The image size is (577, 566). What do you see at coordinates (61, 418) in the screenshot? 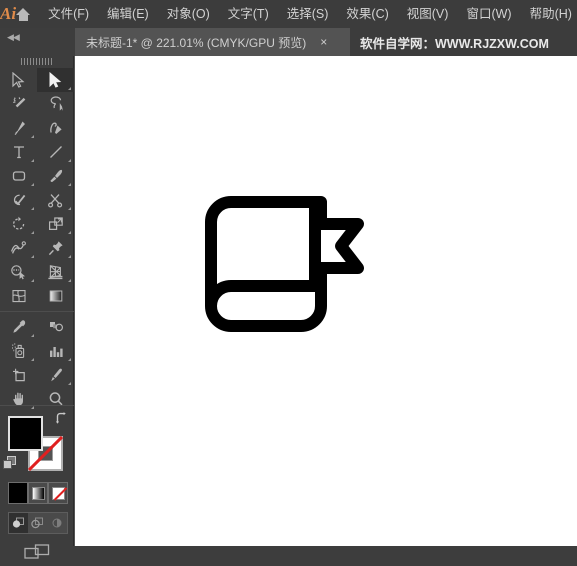
I see `swap-fill-stroke-icon` at bounding box center [61, 418].